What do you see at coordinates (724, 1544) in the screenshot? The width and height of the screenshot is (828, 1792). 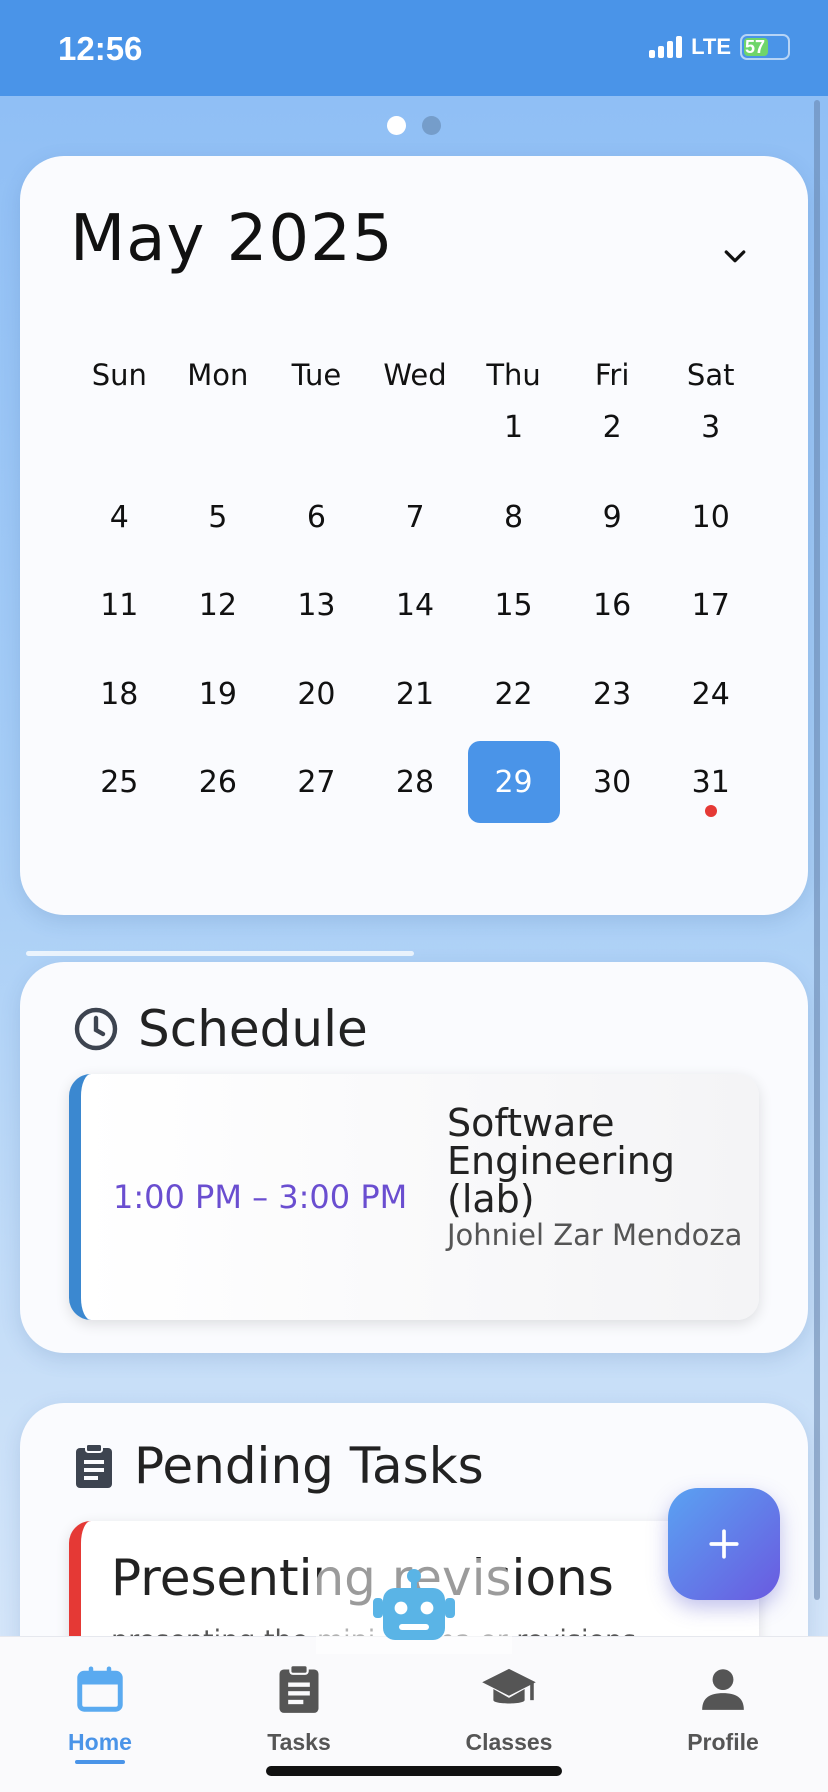 I see `add-button` at bounding box center [724, 1544].